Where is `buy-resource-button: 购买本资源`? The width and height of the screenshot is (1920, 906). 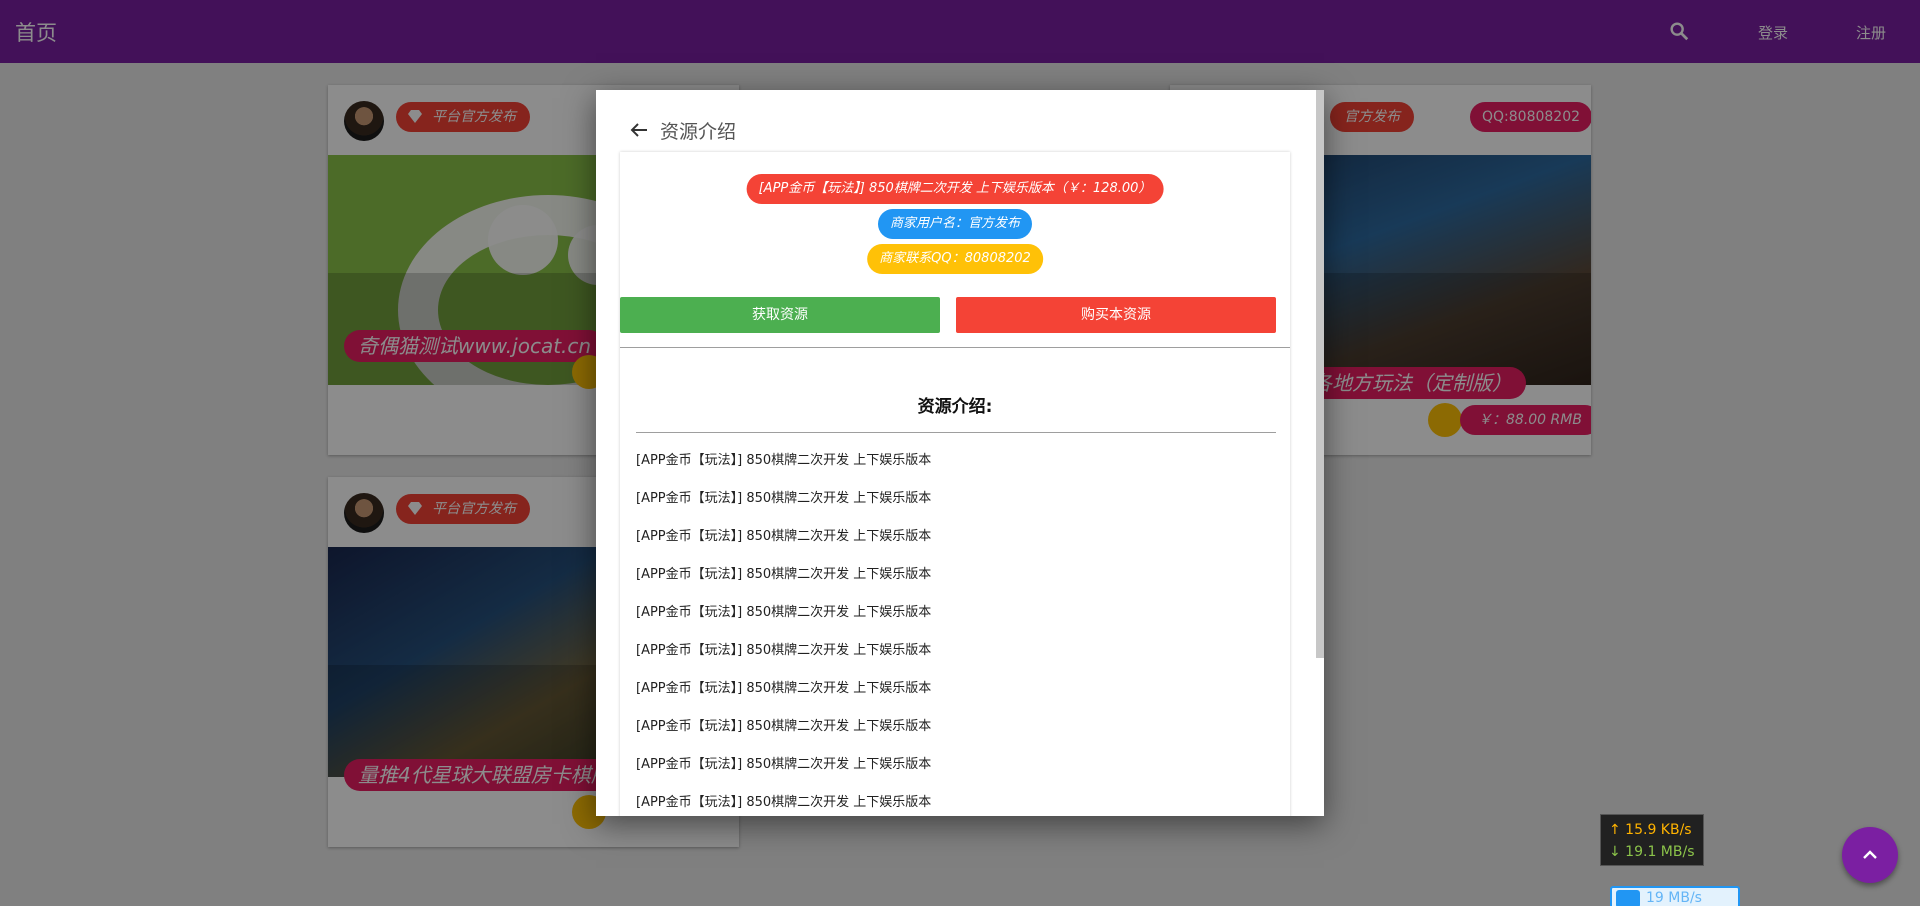 buy-resource-button: 购买本资源 is located at coordinates (1116, 315).